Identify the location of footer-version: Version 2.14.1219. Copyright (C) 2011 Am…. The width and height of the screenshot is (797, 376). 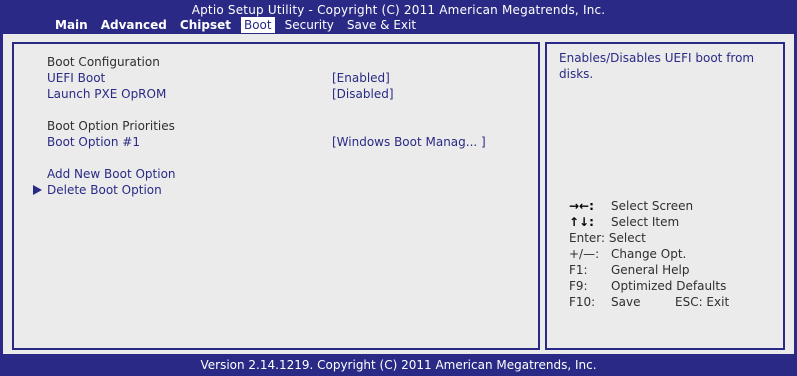
(398, 365).